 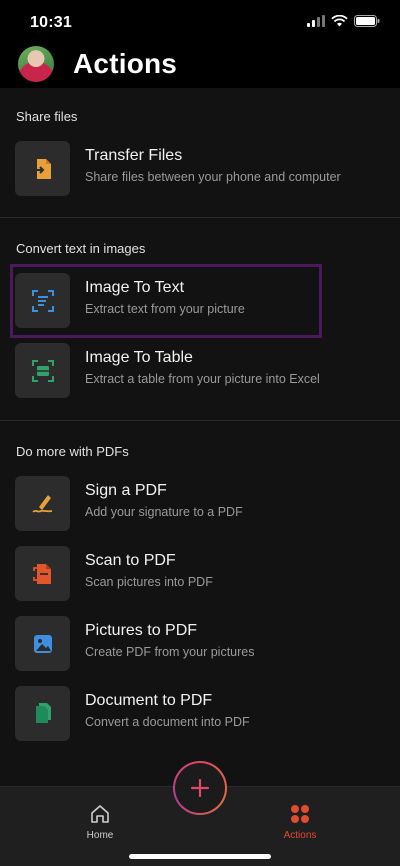 I want to click on status-bar: 10:31, so click(x=200, y=22).